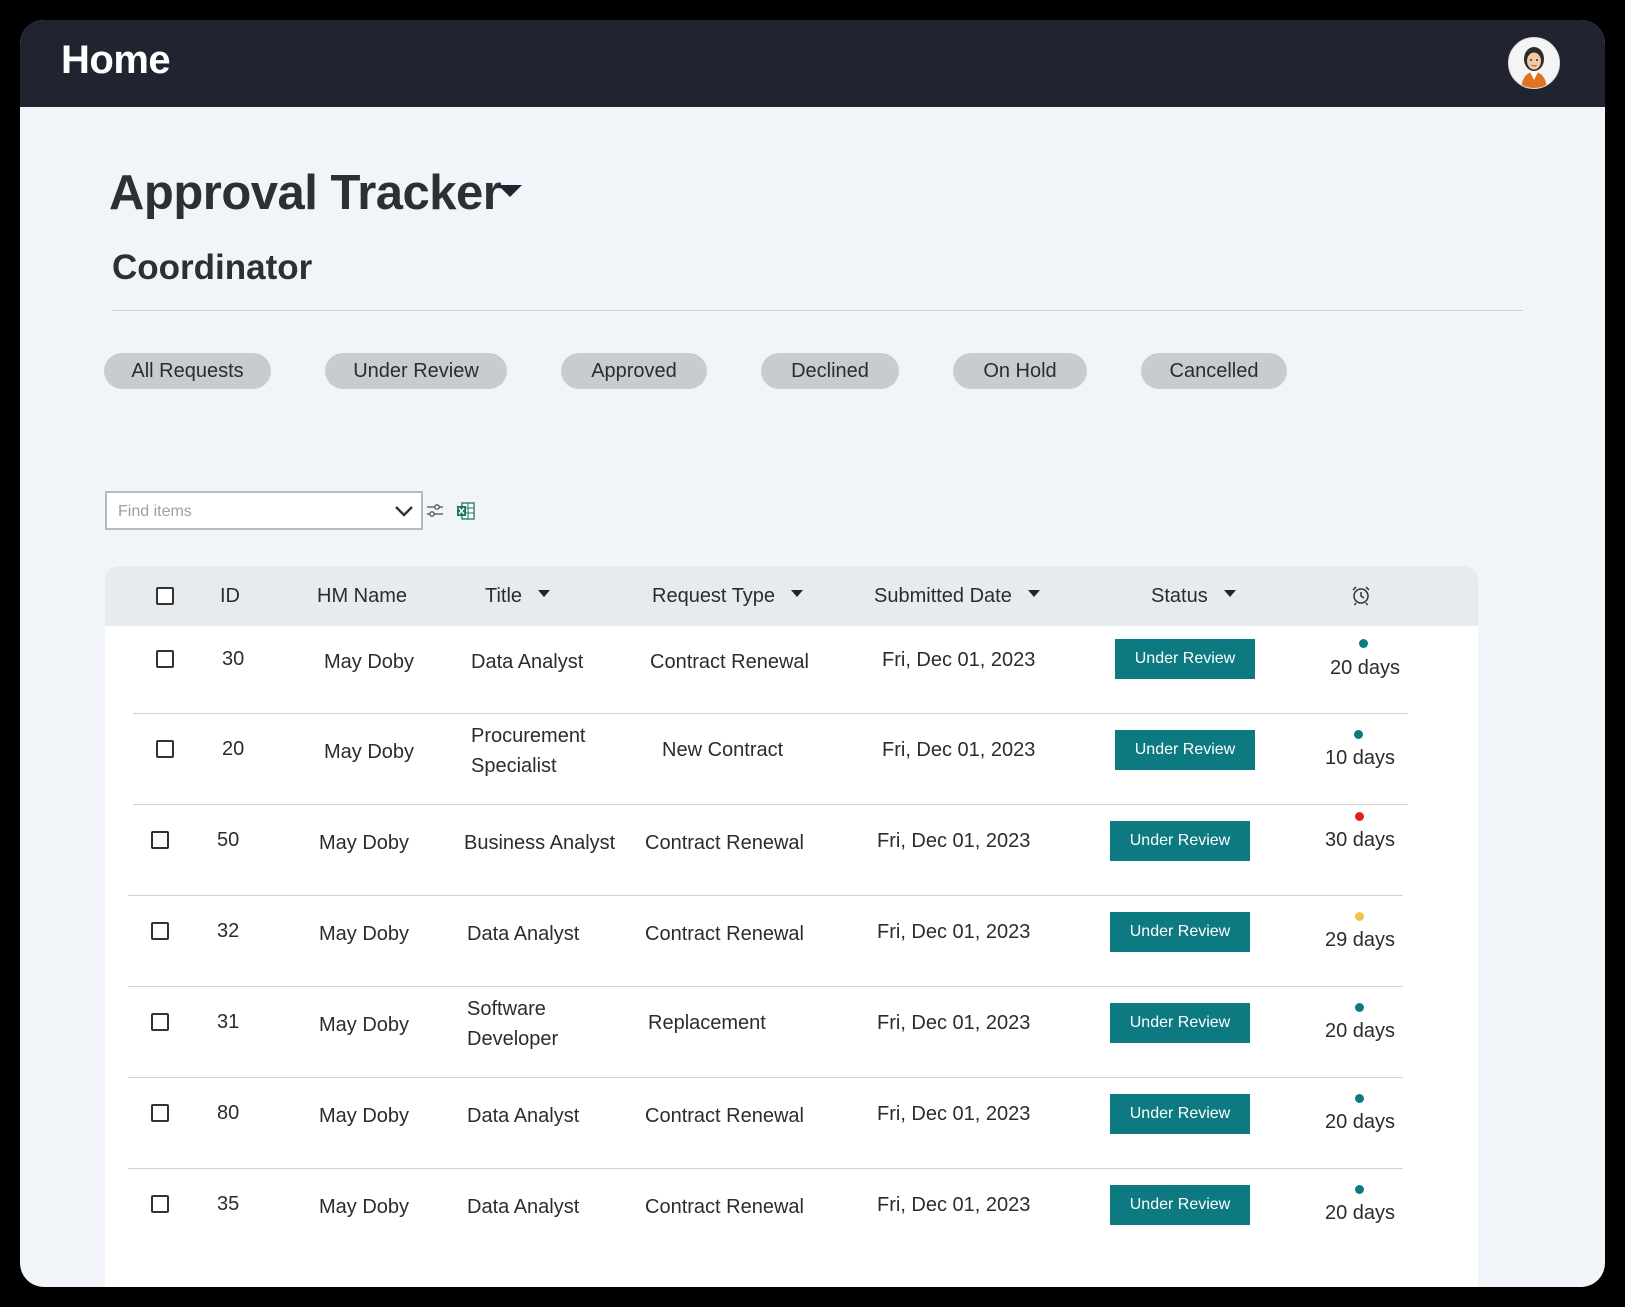  Describe the element at coordinates (228, 1113) in the screenshot. I see `cell-id: 80` at that location.